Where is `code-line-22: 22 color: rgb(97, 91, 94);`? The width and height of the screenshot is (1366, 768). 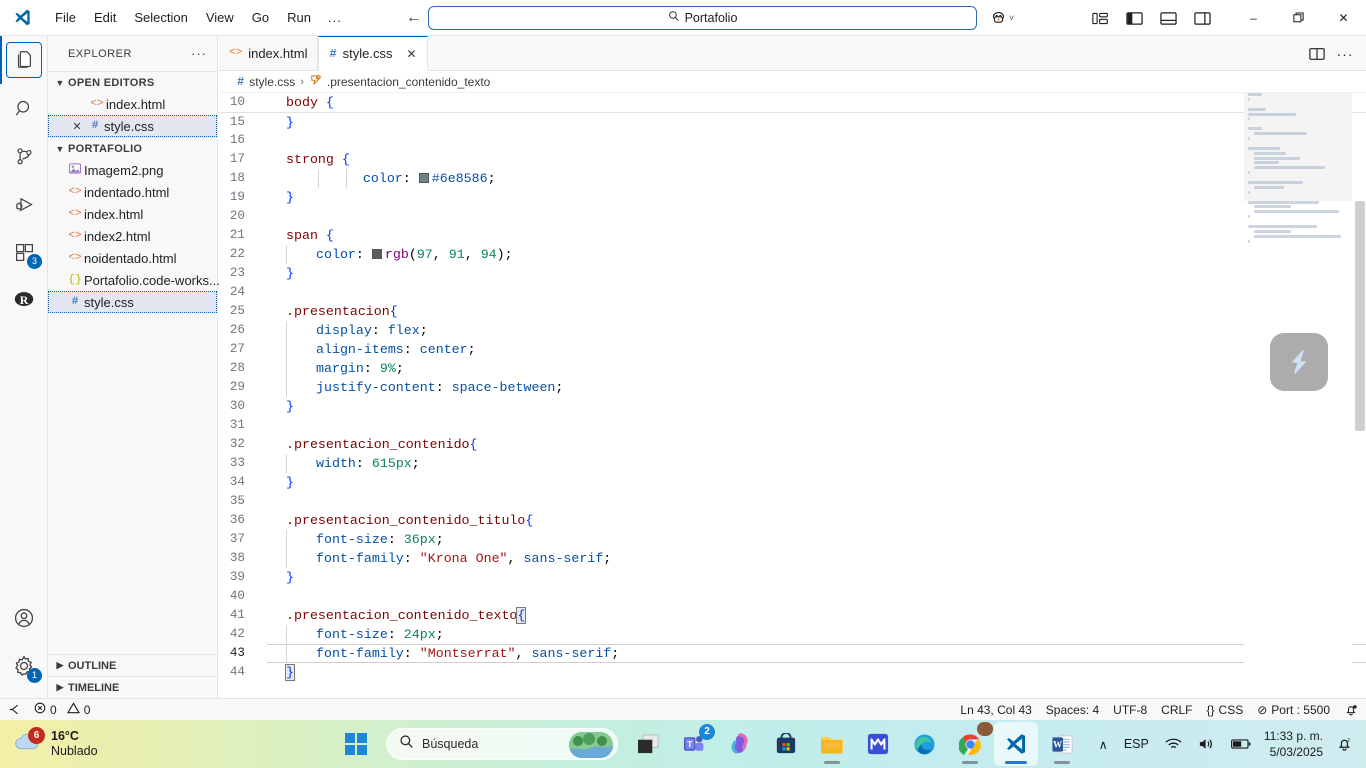 code-line-22: 22 color: rgb(97, 91, 94); is located at coordinates (792, 254).